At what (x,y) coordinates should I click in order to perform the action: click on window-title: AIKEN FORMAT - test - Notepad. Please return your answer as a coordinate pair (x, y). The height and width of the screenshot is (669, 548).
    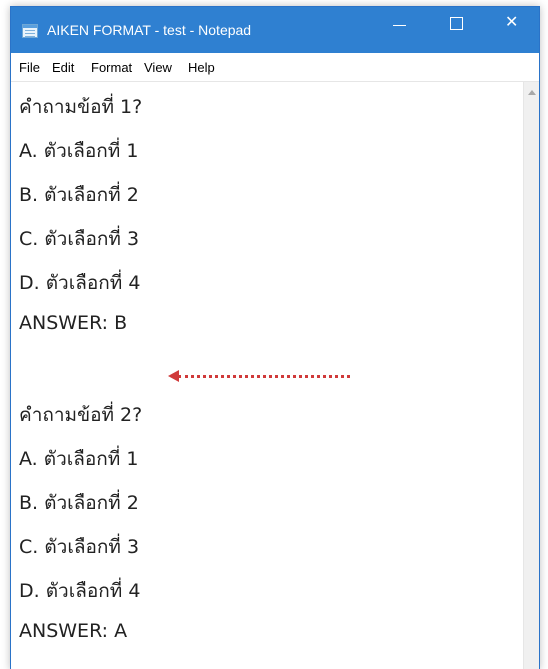
    Looking at the image, I should click on (149, 30).